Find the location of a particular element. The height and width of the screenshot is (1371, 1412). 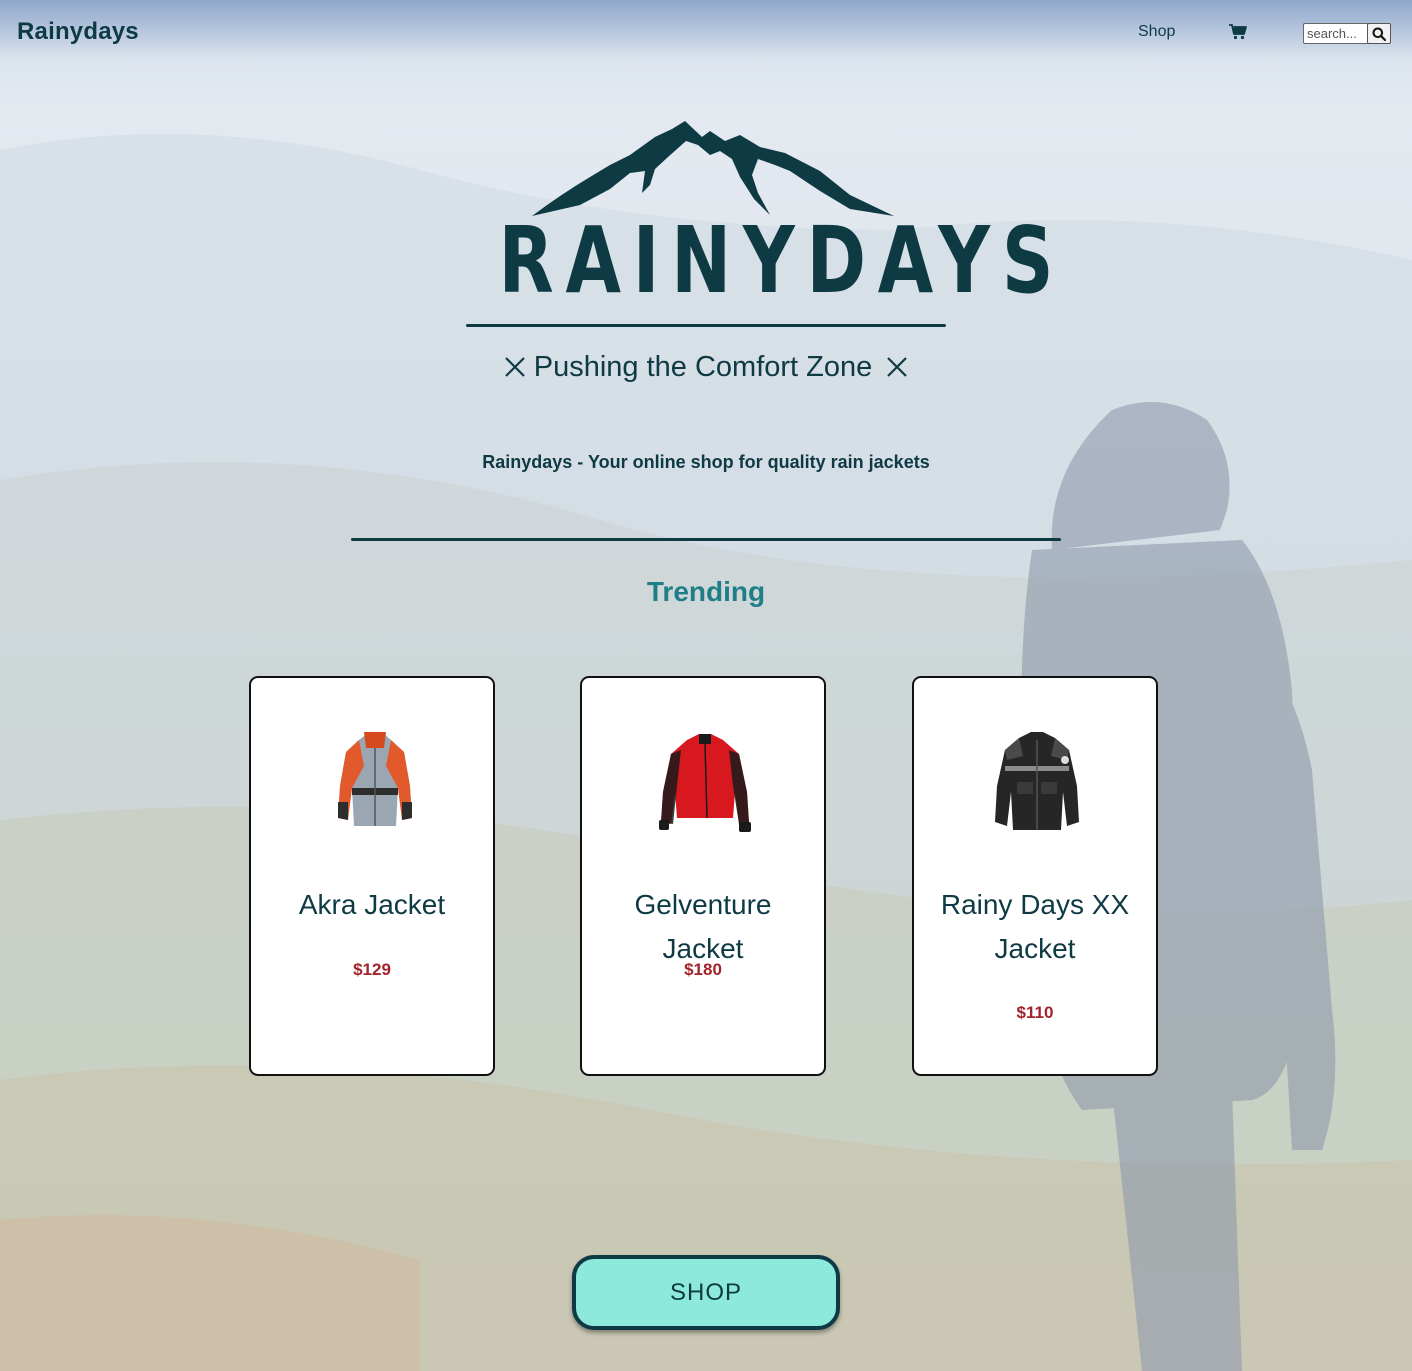

magnifier-icon is located at coordinates (1379, 34).